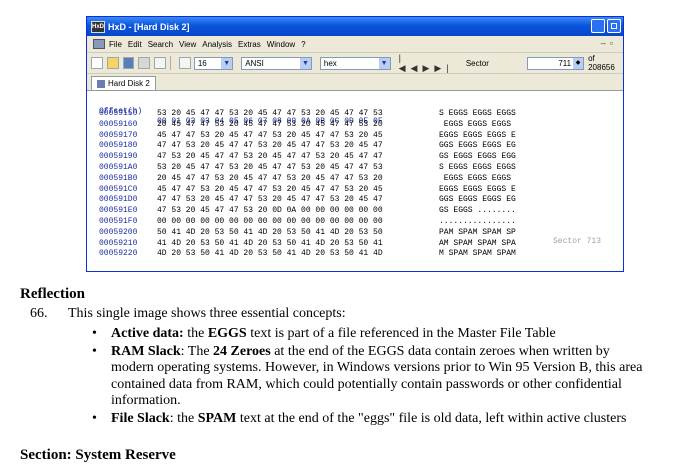  What do you see at coordinates (555, 63) in the screenshot?
I see `sector-input: 711 ◆` at bounding box center [555, 63].